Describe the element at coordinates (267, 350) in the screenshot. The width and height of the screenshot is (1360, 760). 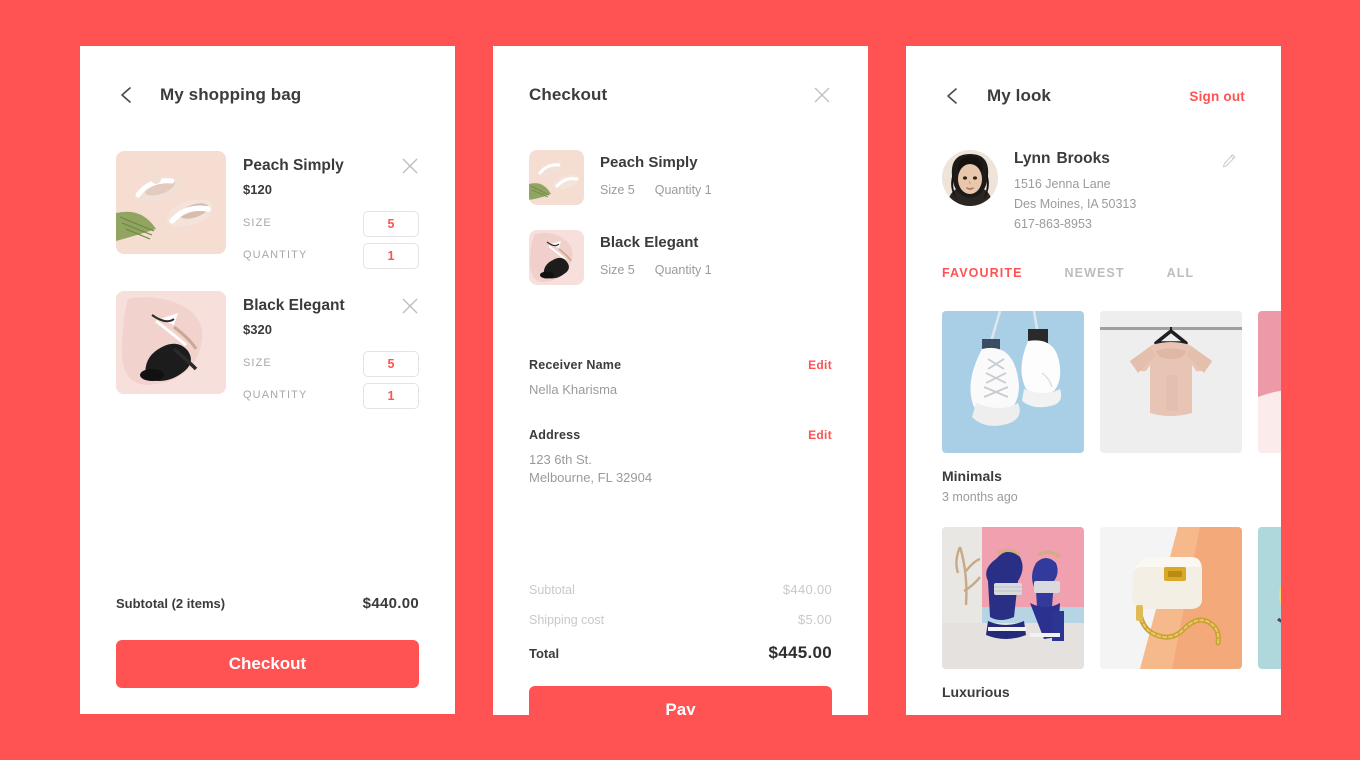
I see `cart-item: Black Elegant $320 SIZE 5 QUANTITY 1` at that location.